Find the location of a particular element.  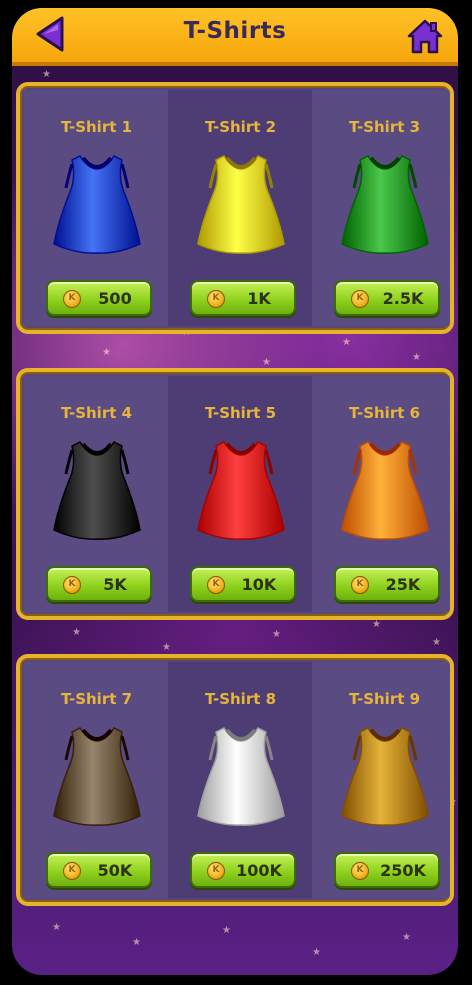

item-card: T-Shirt 5 10K is located at coordinates (240, 494).